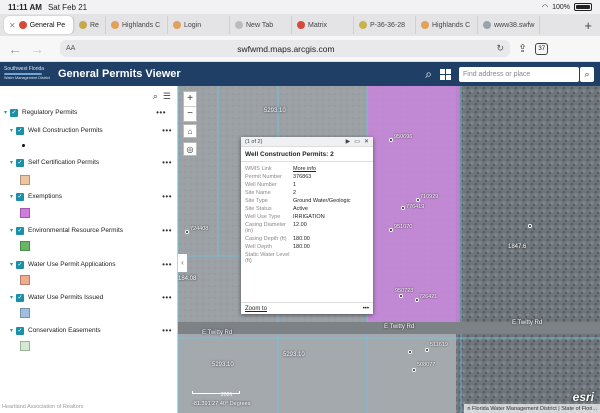  What do you see at coordinates (261, 25) in the screenshot?
I see `tab-new-tab: New Tab` at bounding box center [261, 25].